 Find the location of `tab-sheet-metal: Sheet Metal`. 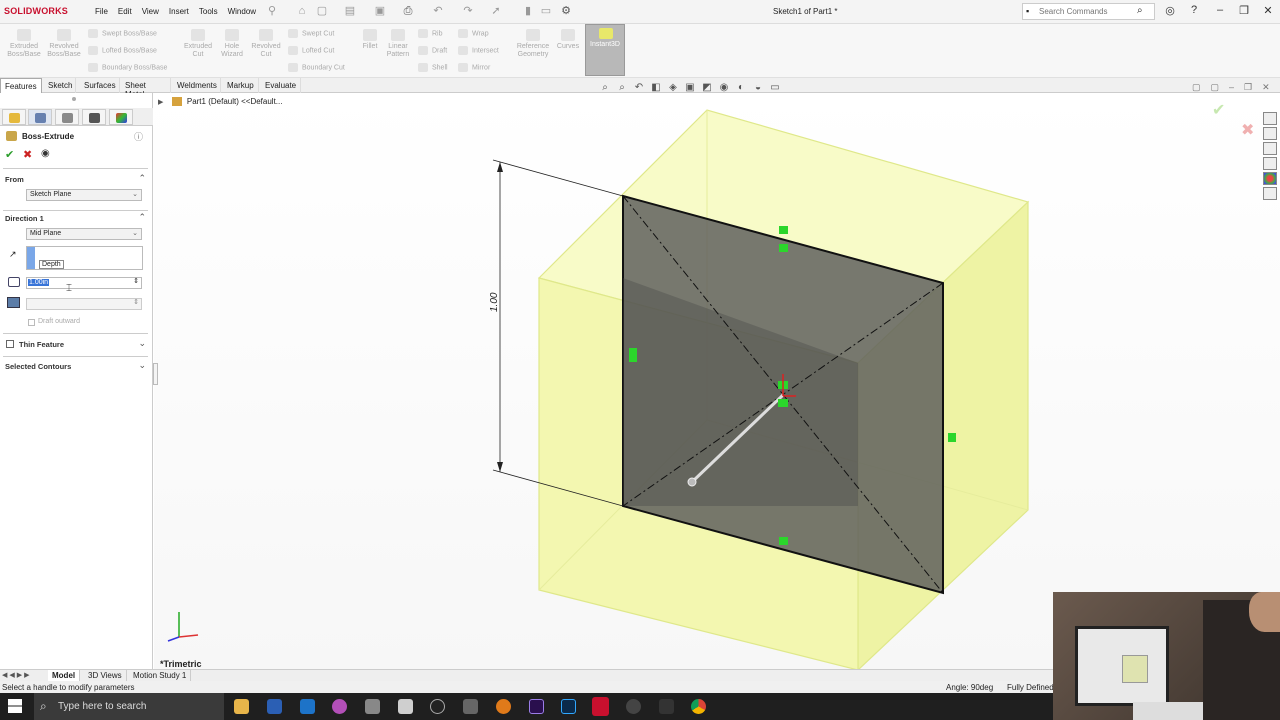

tab-sheet-metal: Sheet Metal is located at coordinates (146, 88).